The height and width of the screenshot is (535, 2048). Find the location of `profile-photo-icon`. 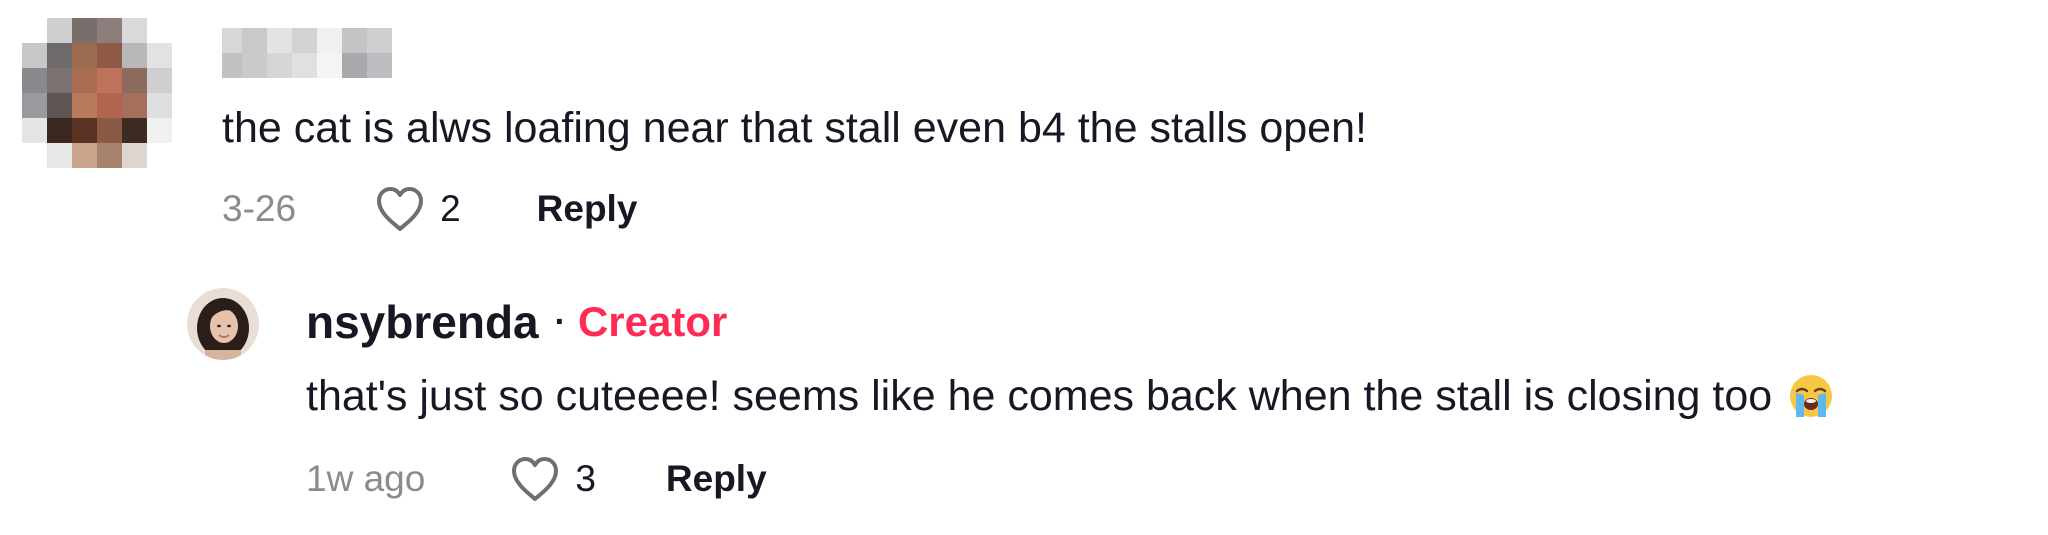

profile-photo-icon is located at coordinates (223, 324).